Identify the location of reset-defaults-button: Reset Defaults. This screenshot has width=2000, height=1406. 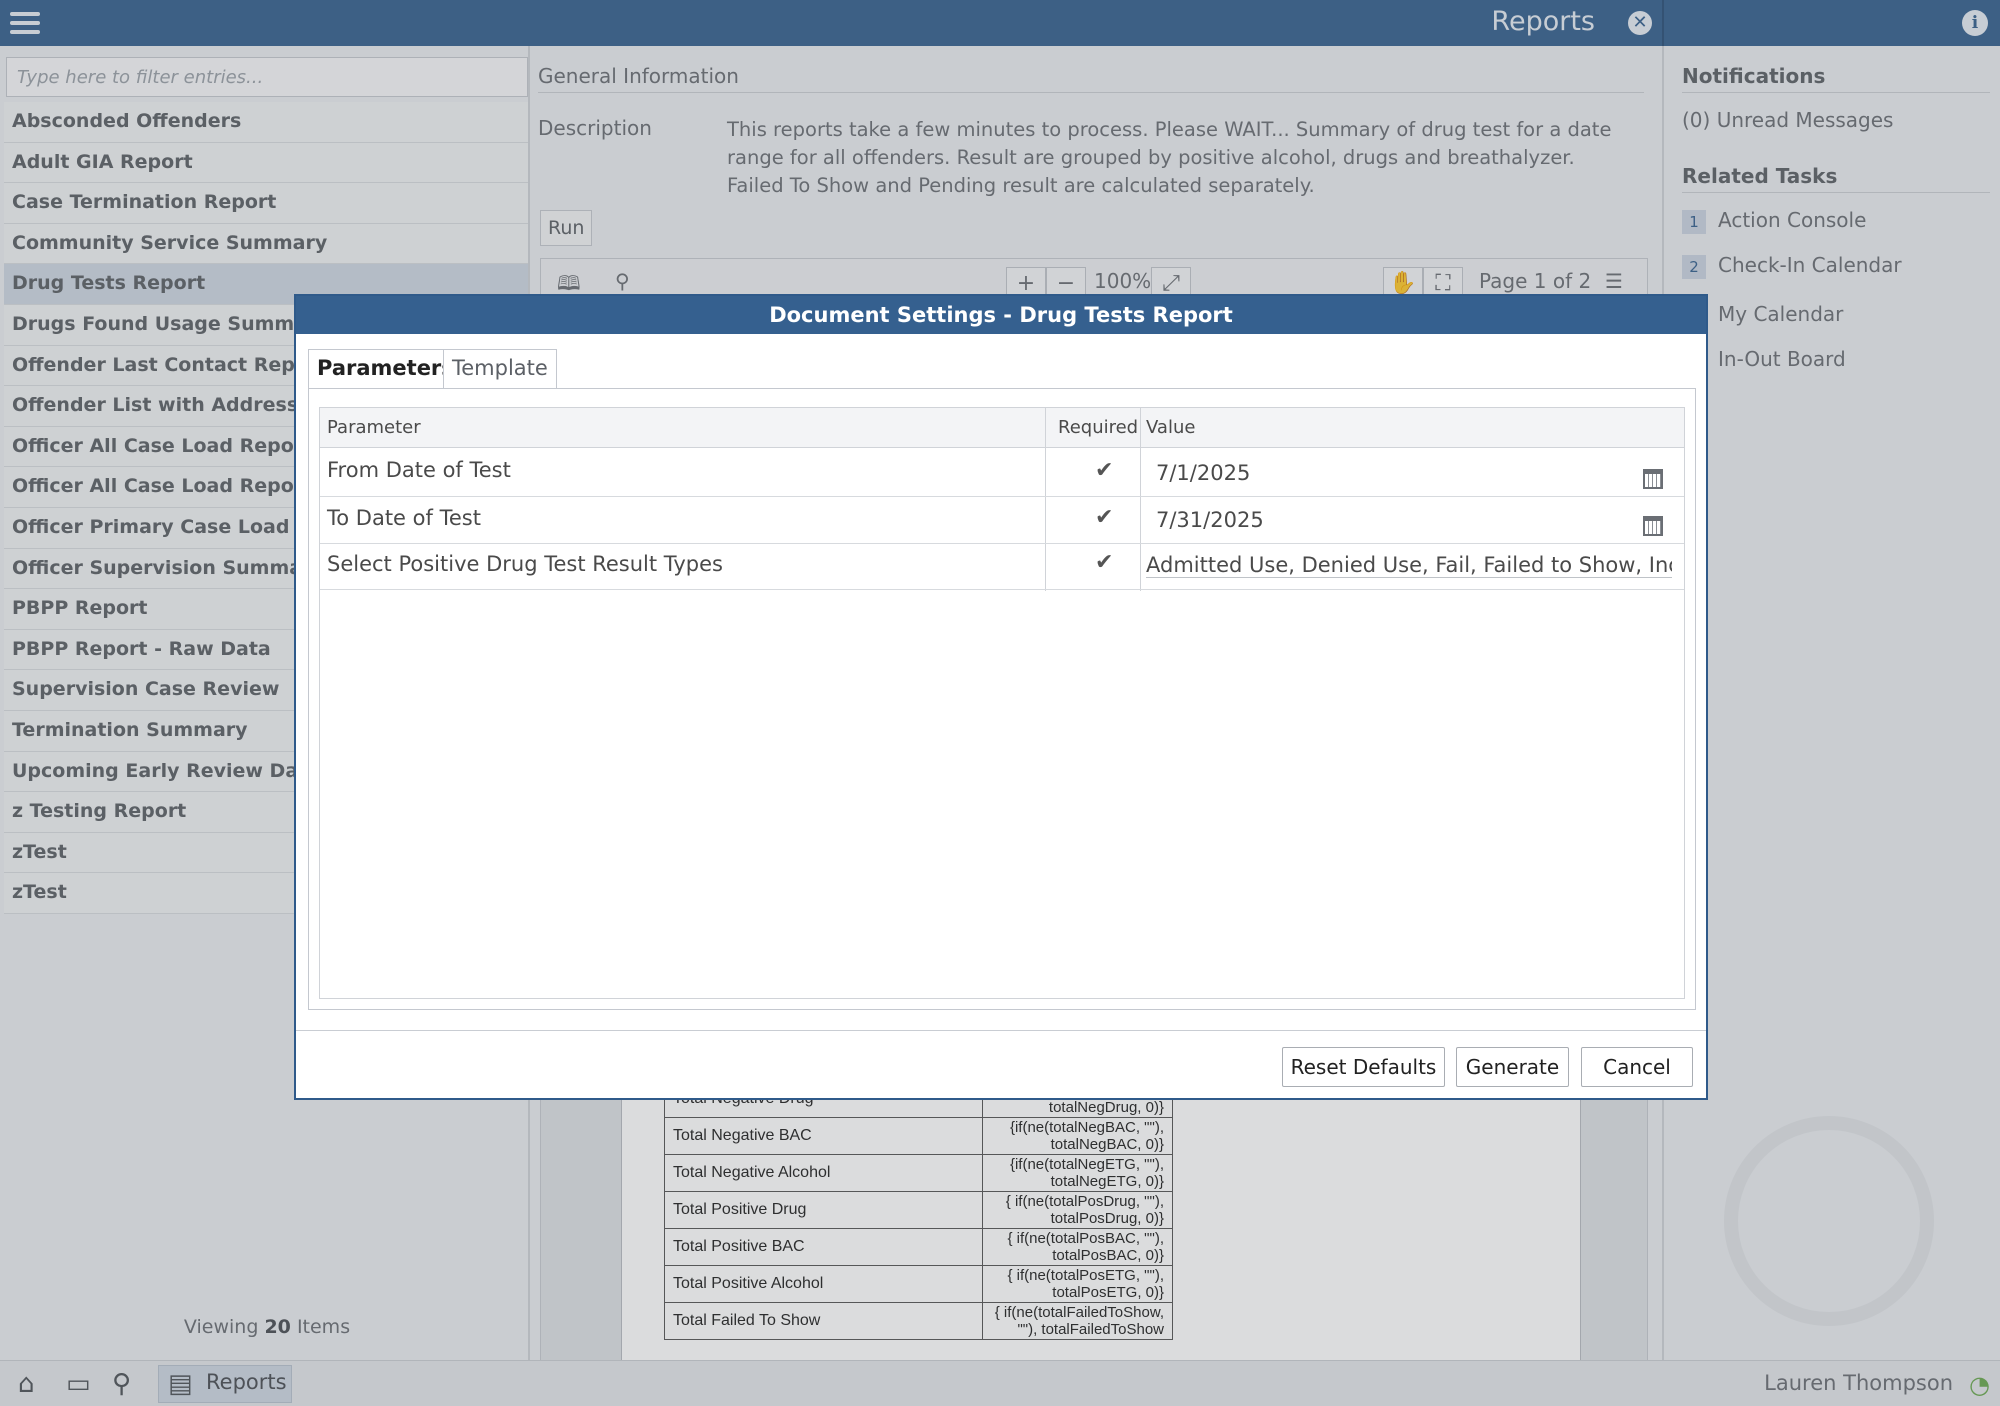
(1363, 1067).